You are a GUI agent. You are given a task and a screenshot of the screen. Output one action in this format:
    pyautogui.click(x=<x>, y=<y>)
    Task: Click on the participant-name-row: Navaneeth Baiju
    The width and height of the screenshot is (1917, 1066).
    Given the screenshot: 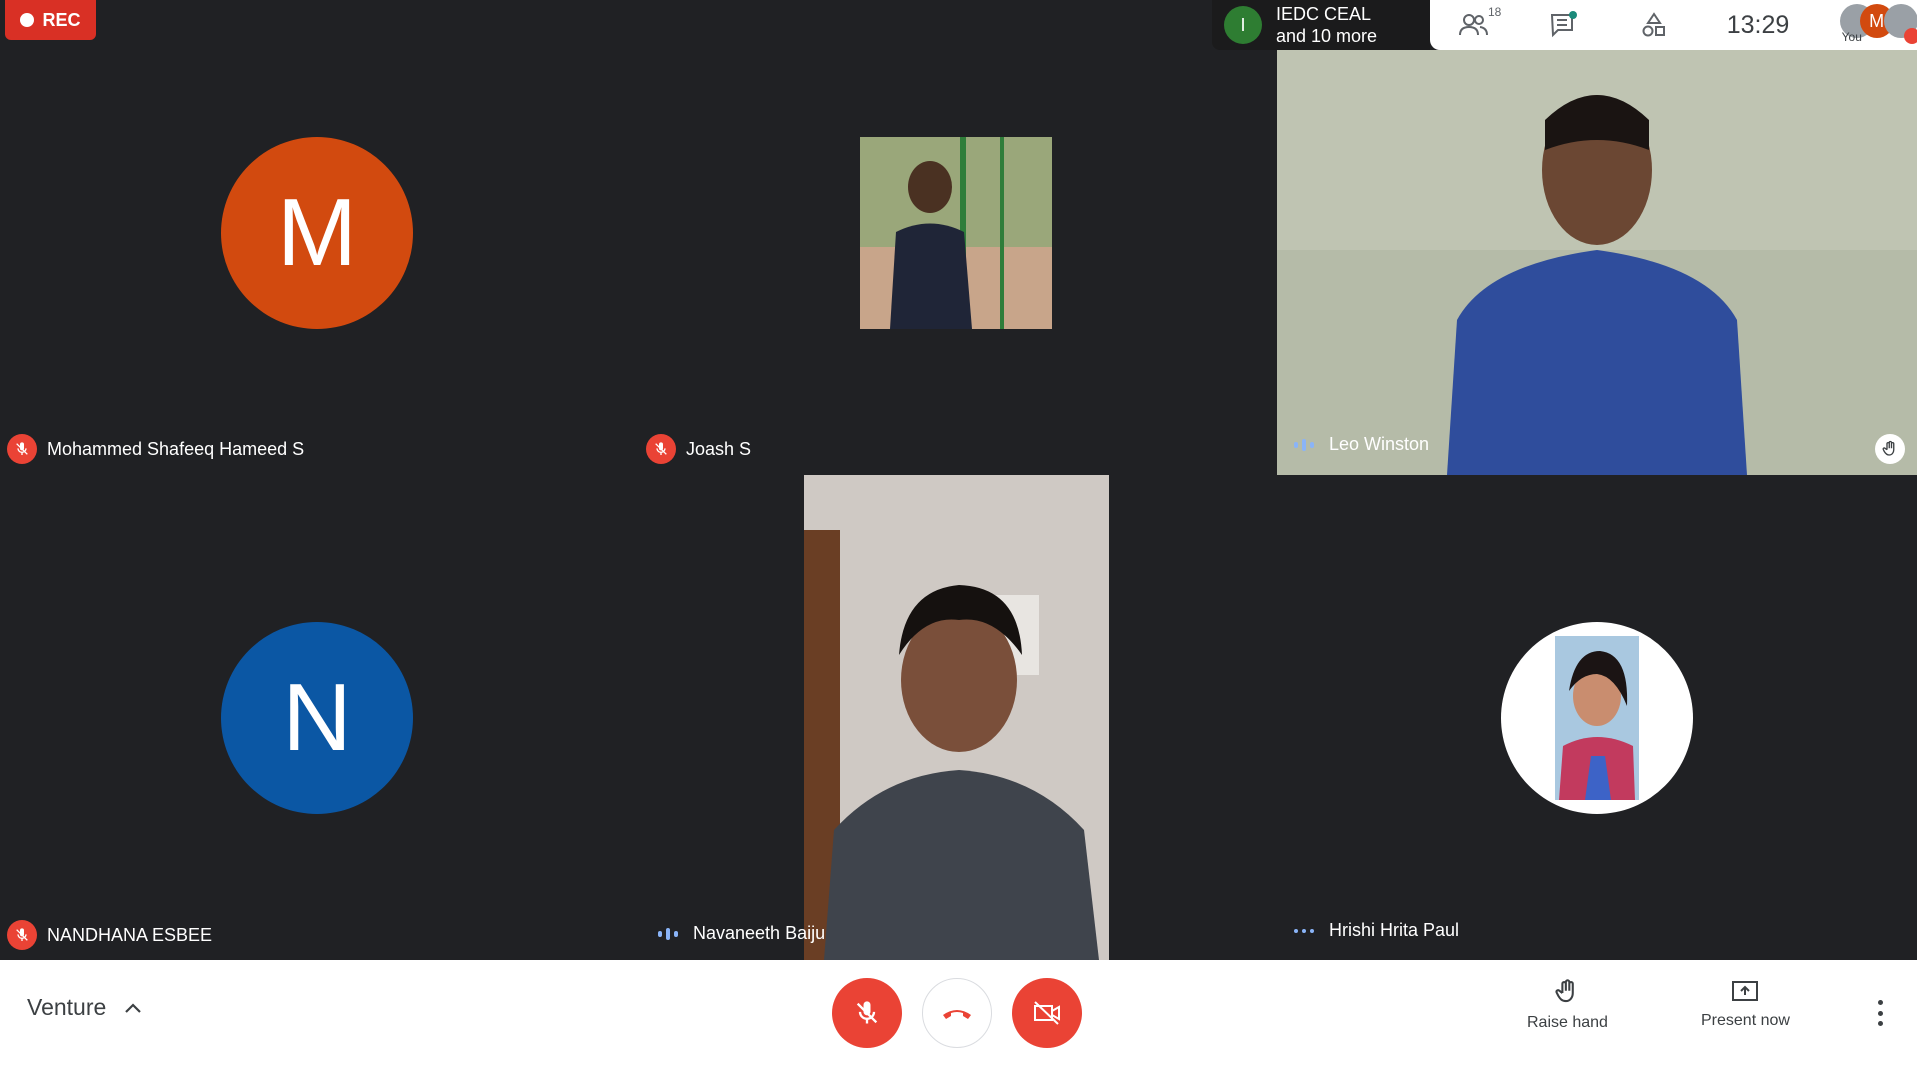 What is the action you would take?
    pyautogui.click(x=739, y=933)
    